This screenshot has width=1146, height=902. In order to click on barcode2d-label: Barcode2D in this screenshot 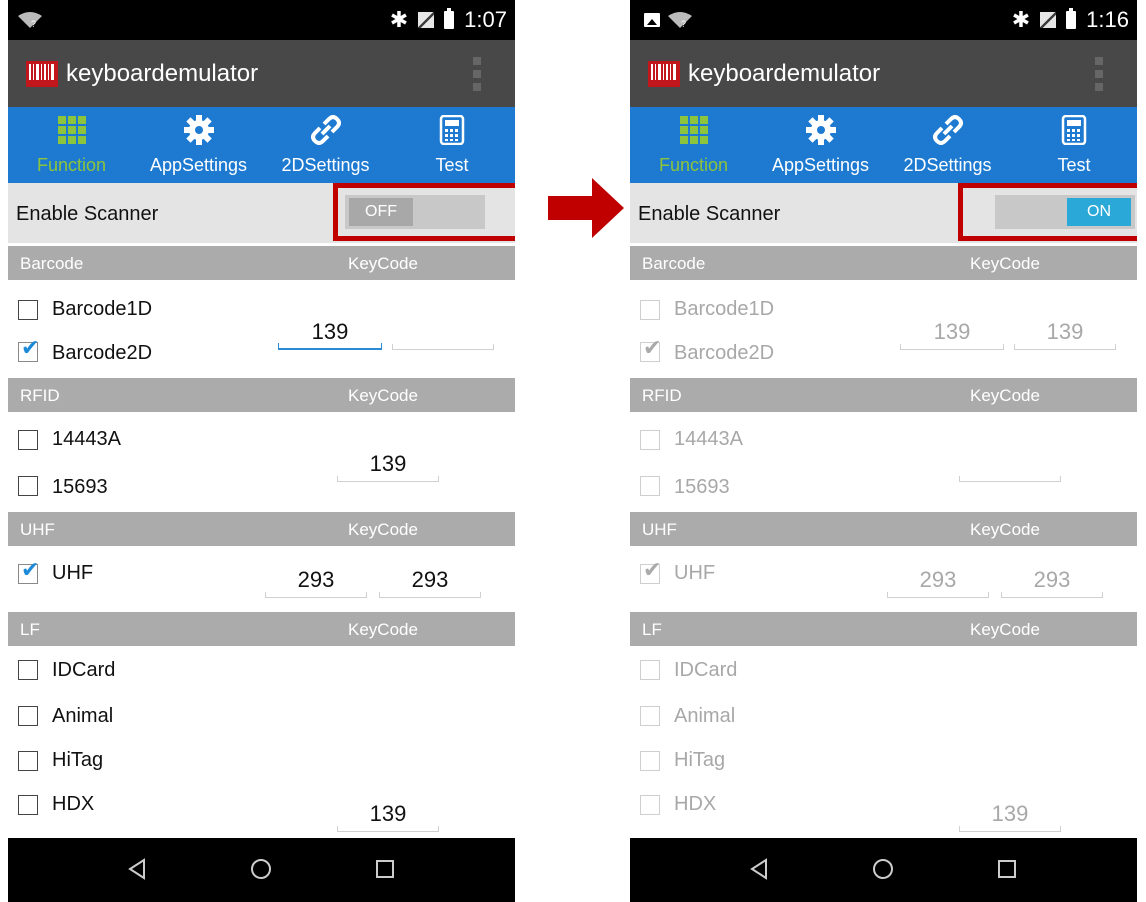, I will do `click(724, 353)`.